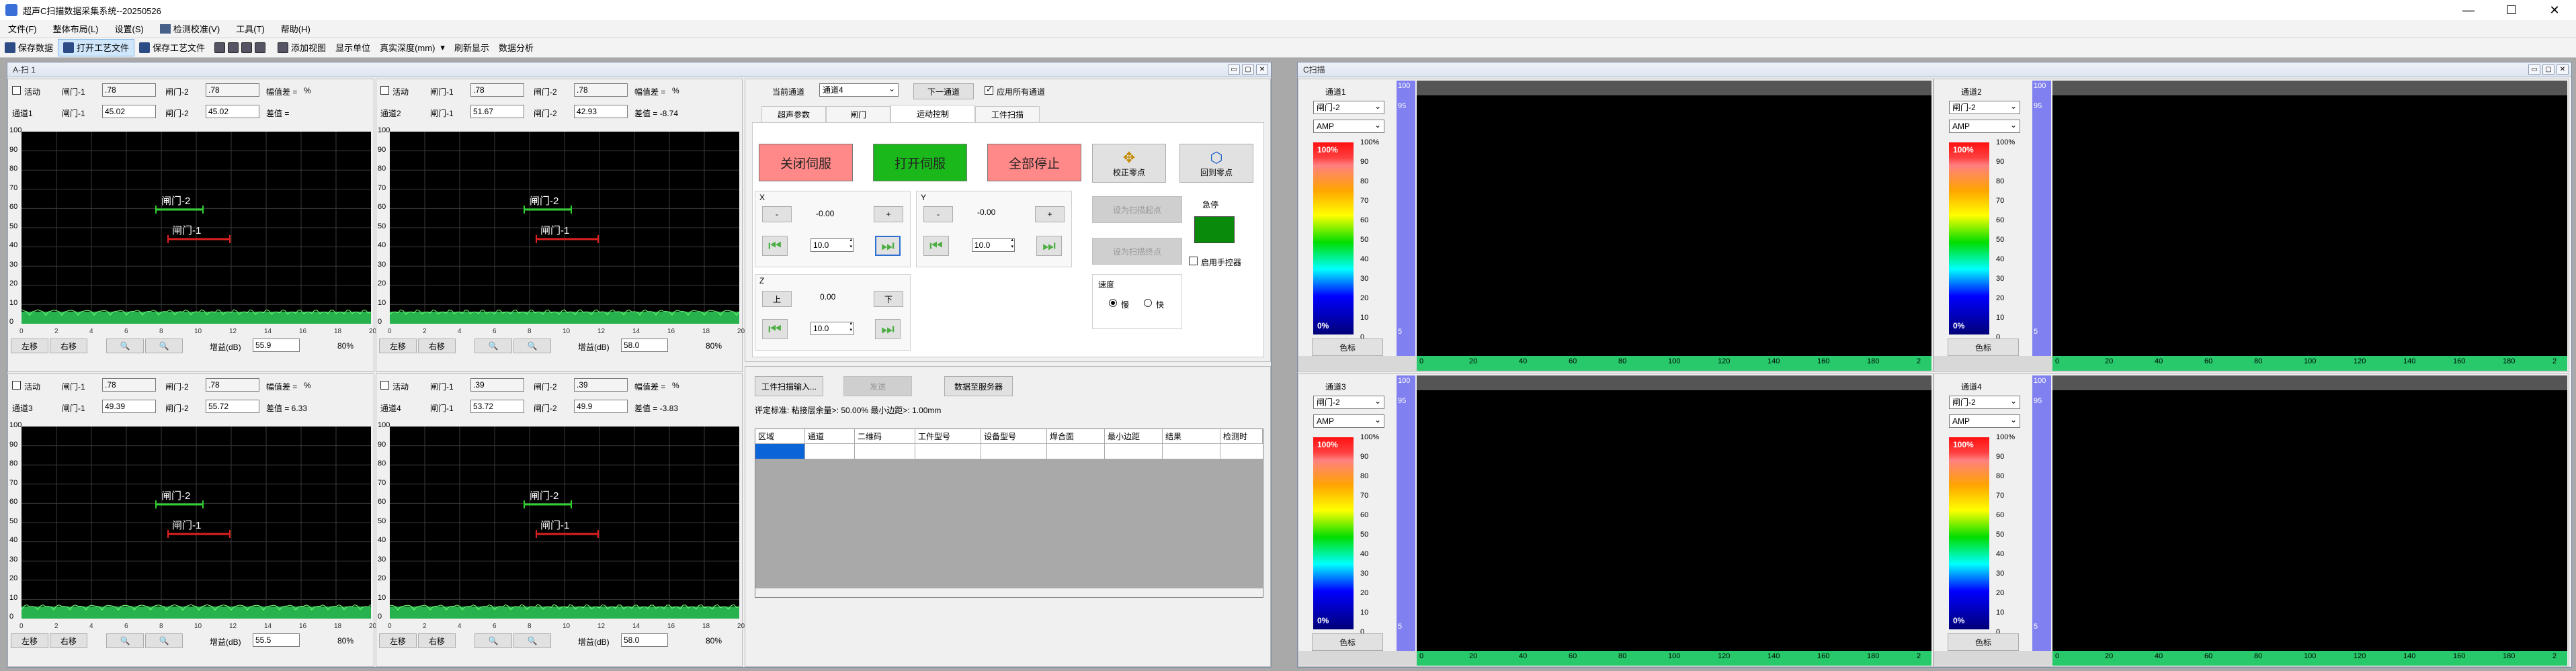 The image size is (2576, 671). Describe the element at coordinates (129, 406) in the screenshot. I see `gate1-value: 49.39` at that location.